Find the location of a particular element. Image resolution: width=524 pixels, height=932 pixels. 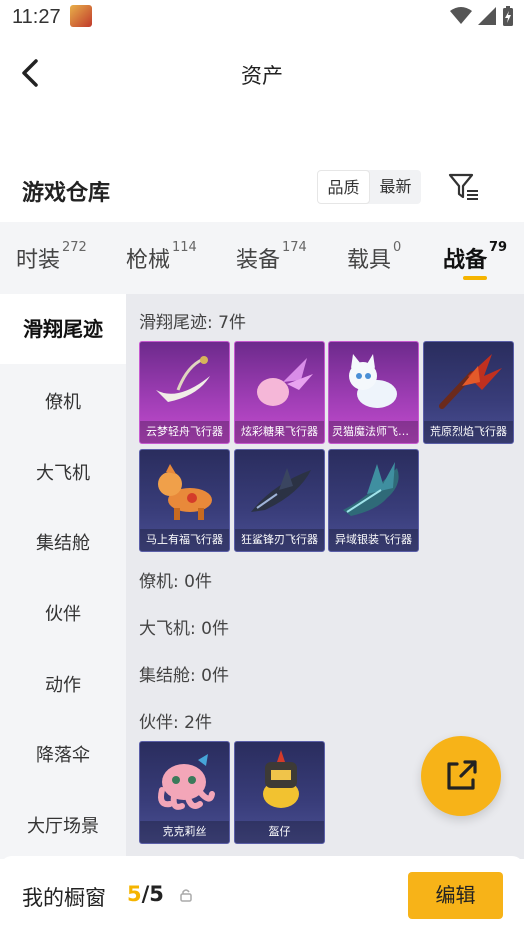

section-title-partner: 伙伴: 2件 is located at coordinates (175, 723).